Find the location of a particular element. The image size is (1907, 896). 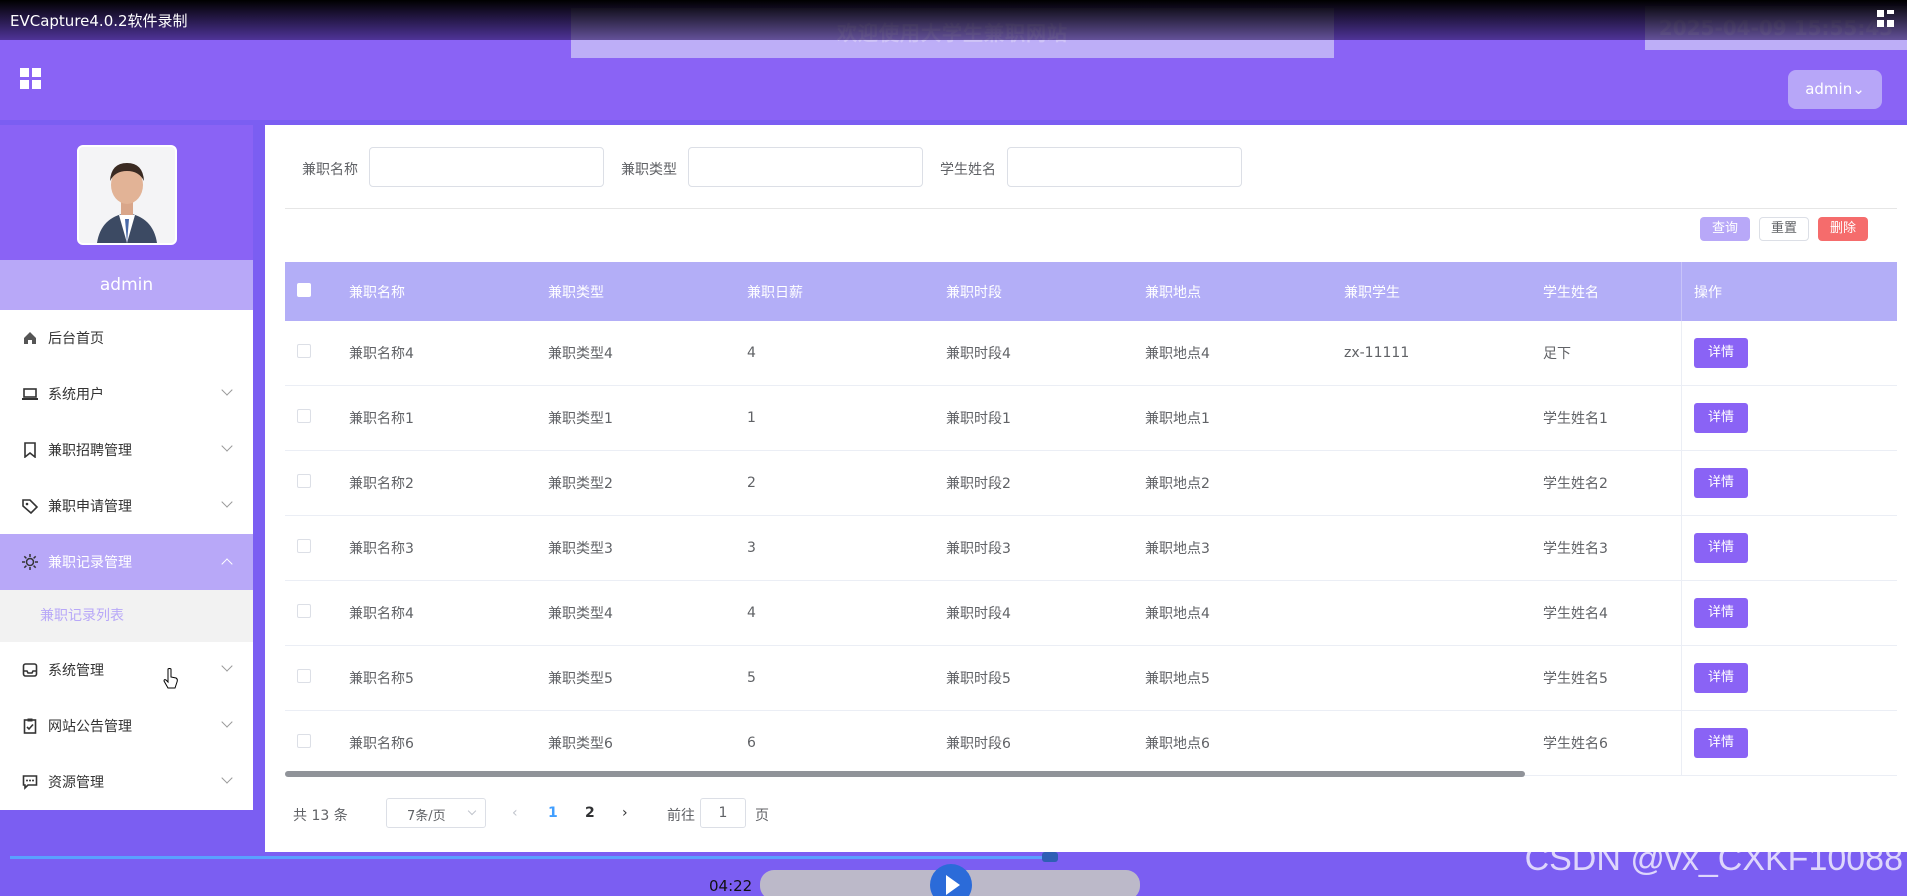

table-cell: 足下 is located at coordinates (1557, 354).